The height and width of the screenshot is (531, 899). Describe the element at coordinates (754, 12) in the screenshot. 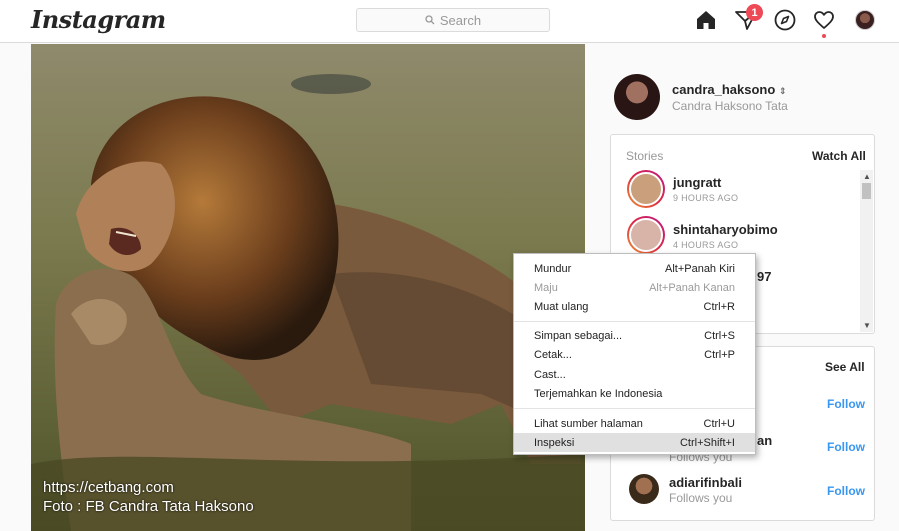

I see `notification-badge: 1` at that location.